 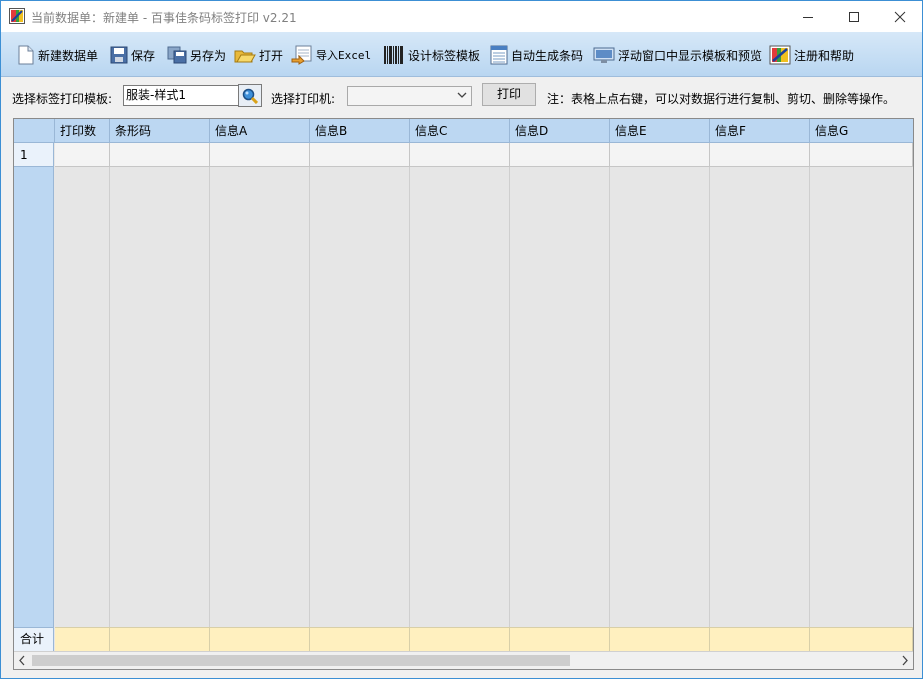 What do you see at coordinates (34, 639) in the screenshot?
I see `total-row-header: 合计` at bounding box center [34, 639].